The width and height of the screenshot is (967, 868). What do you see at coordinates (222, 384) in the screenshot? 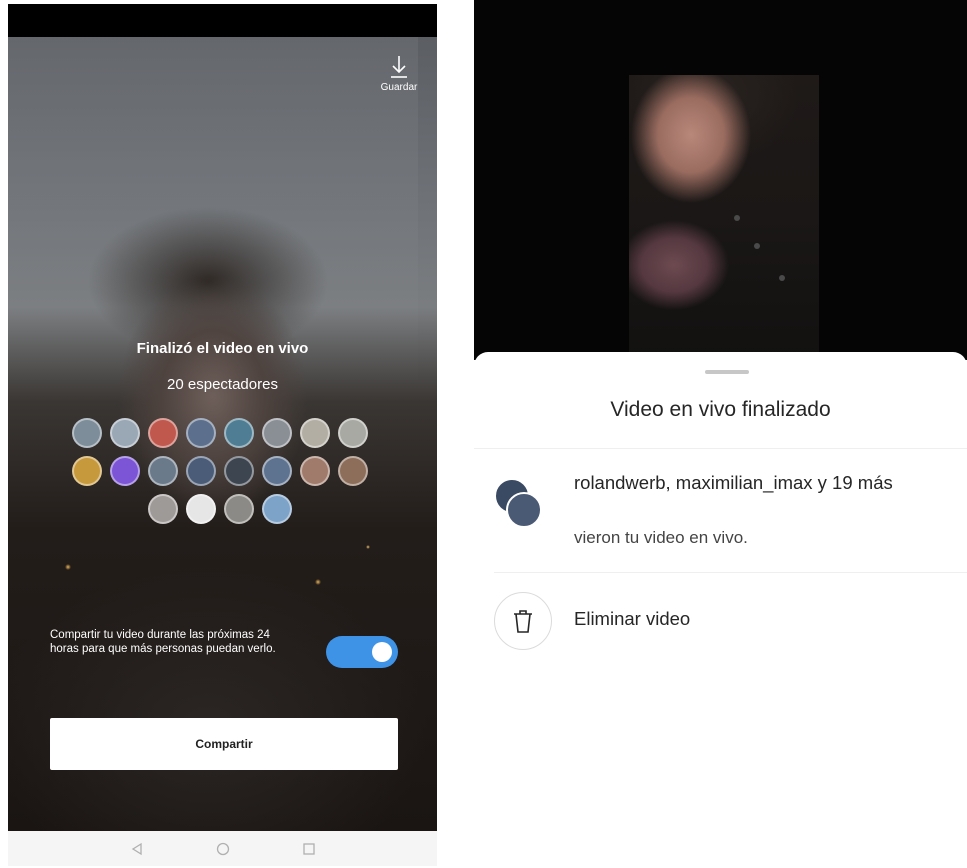
I see `viewers-count: 20 espectadores` at bounding box center [222, 384].